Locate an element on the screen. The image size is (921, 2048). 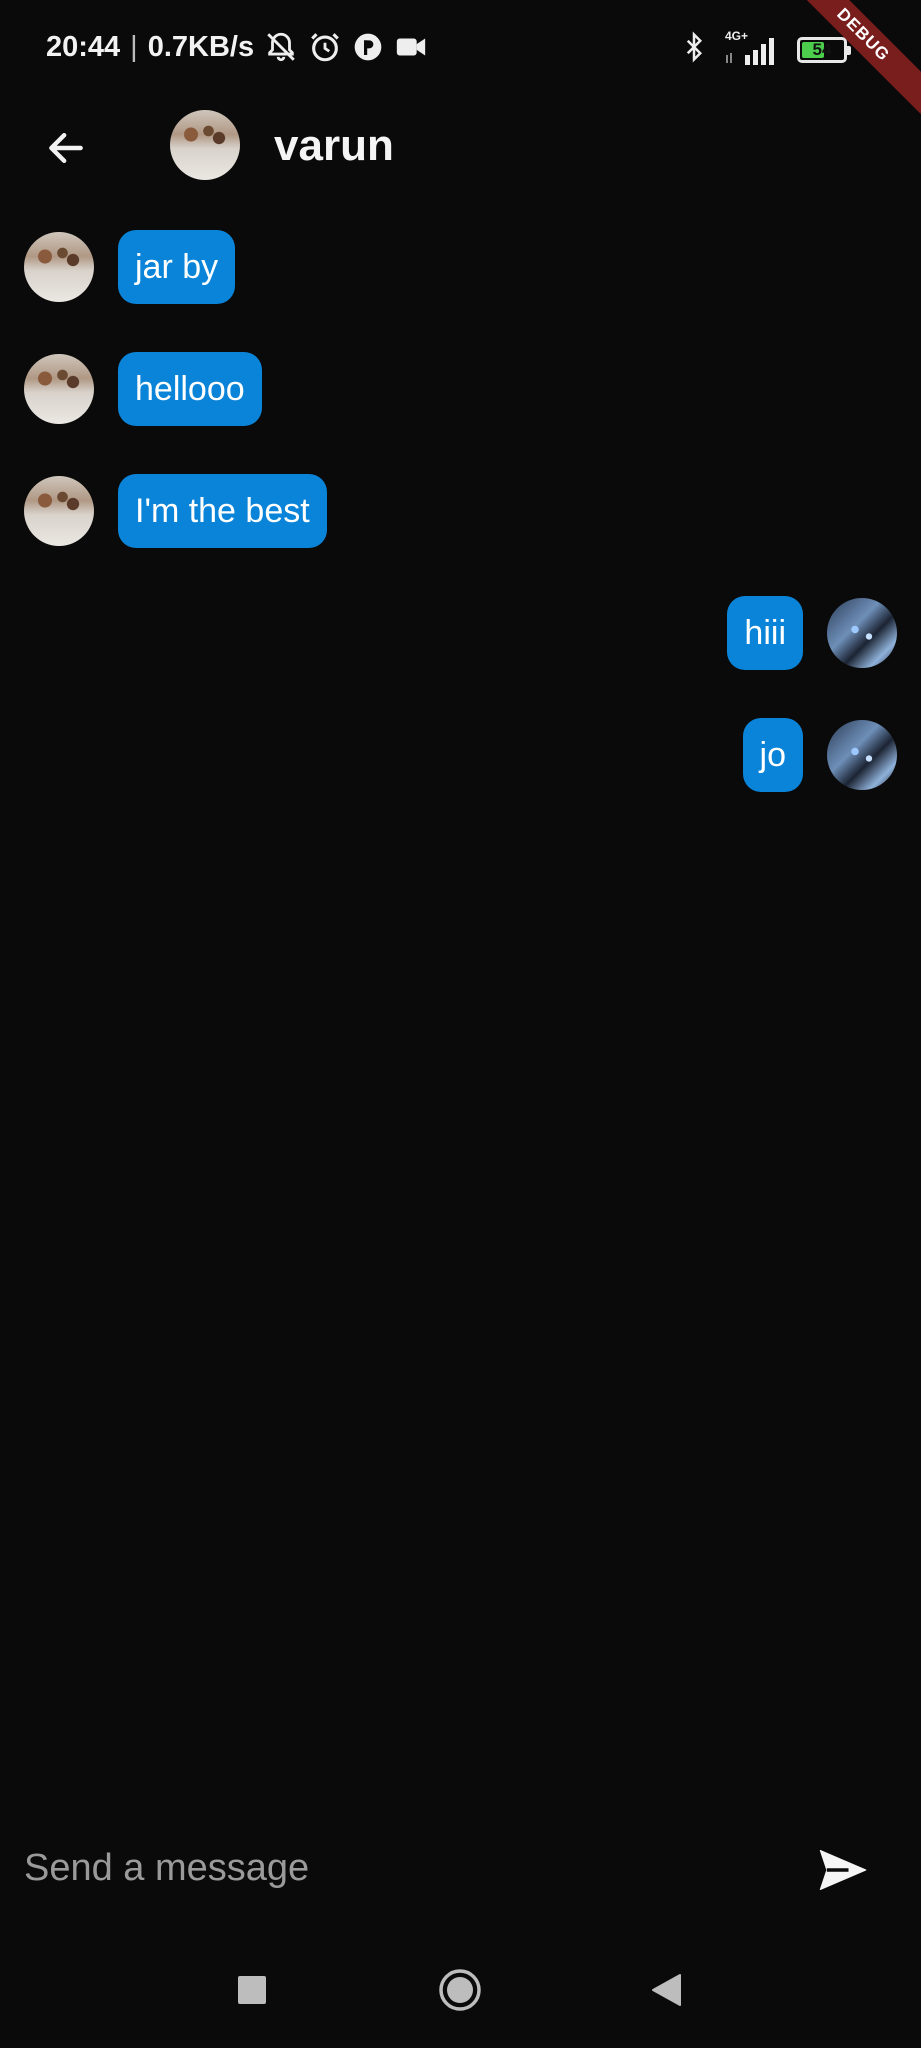
message-row-incoming: I'm the best is located at coordinates (175, 511).